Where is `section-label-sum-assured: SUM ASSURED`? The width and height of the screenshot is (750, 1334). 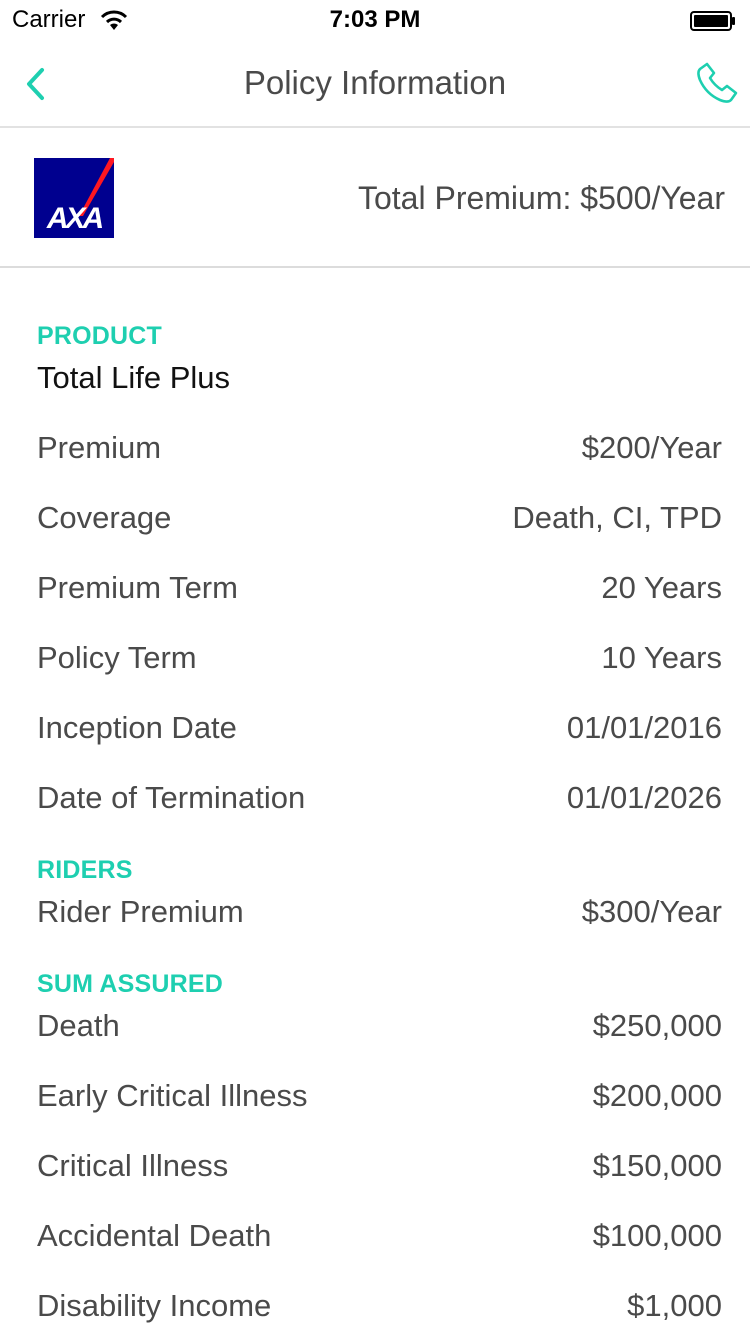
section-label-sum-assured: SUM ASSURED is located at coordinates (130, 984).